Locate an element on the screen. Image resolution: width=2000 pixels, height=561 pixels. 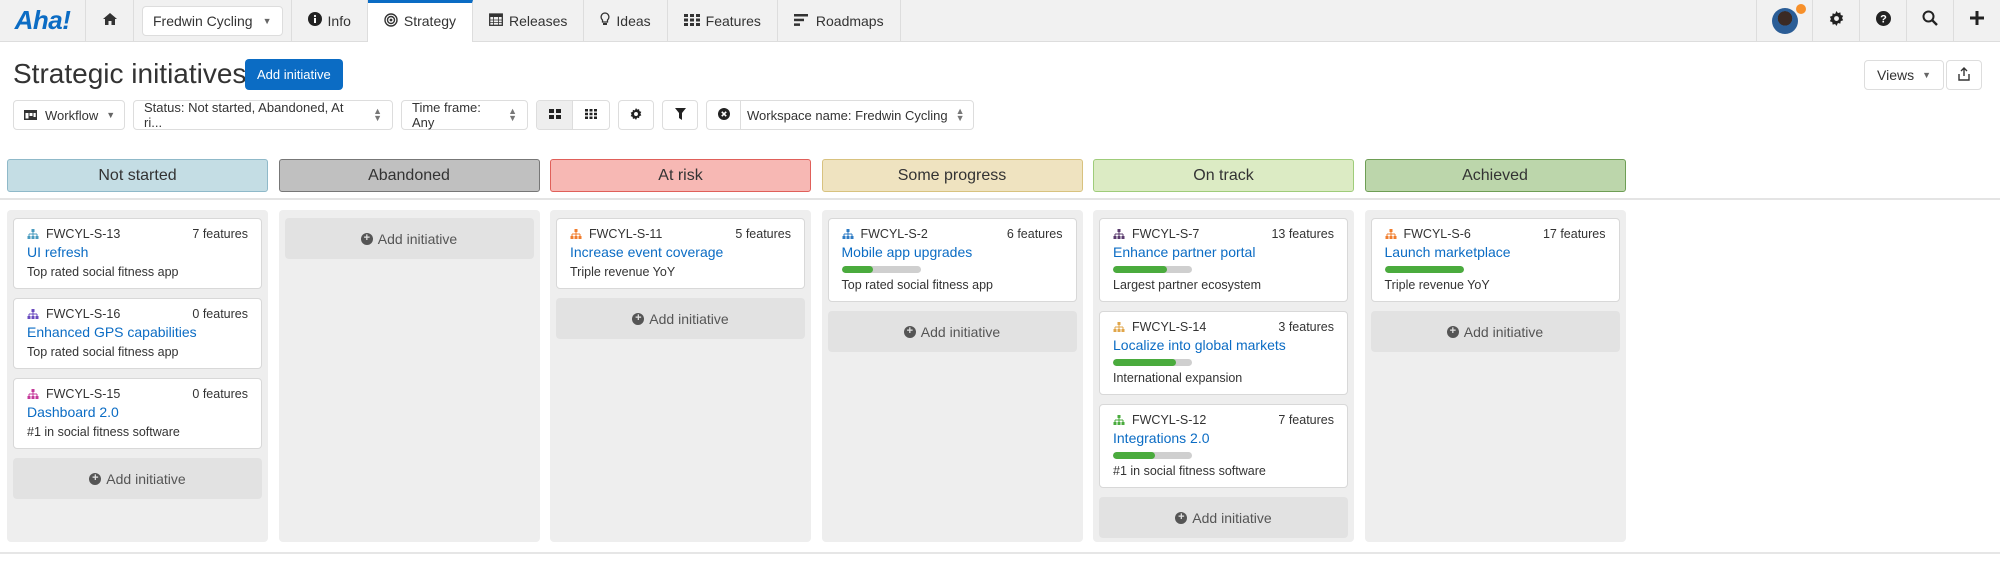
nav-releases-label: Releases is located at coordinates (538, 20).